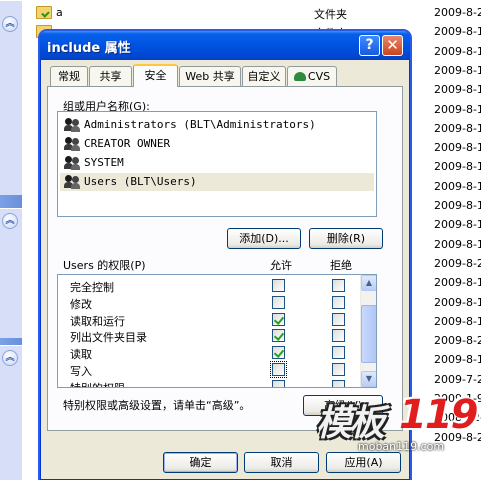  I want to click on file-date: 2009-1-9, so click(457, 398).